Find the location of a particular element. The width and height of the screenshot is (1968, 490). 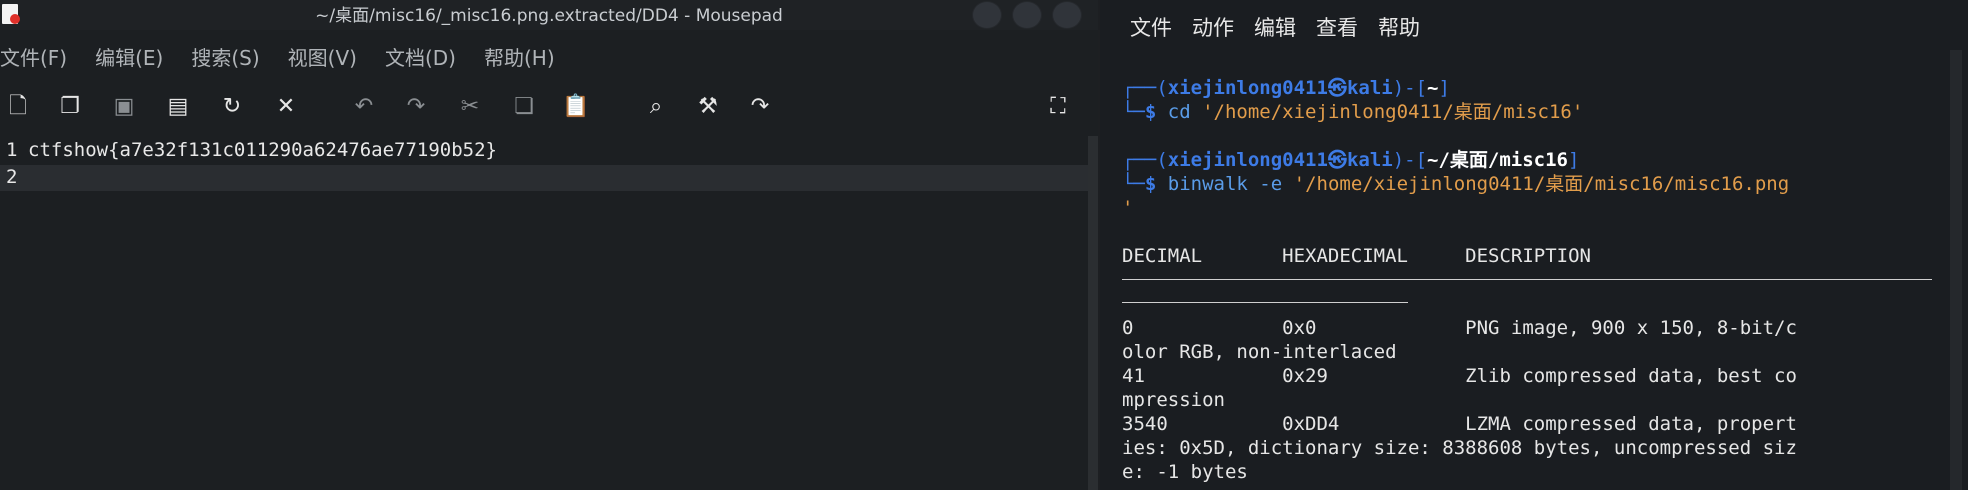

save-as-icon: ▤ is located at coordinates (178, 107).